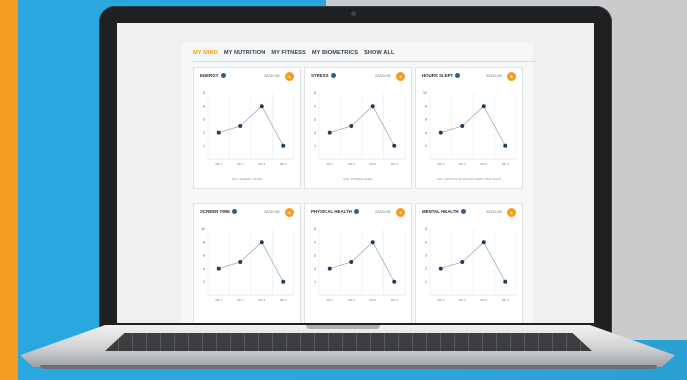 The image size is (687, 380). What do you see at coordinates (438, 75) in the screenshot?
I see `card-title-text: HOURS SLEPT` at bounding box center [438, 75].